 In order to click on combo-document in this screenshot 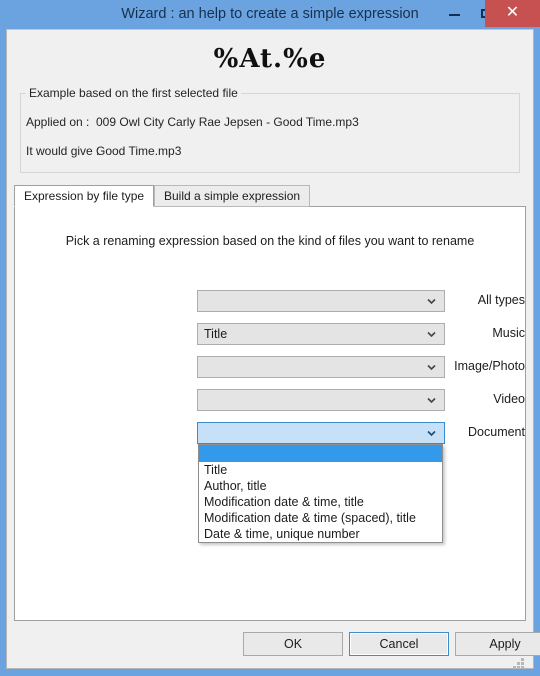, I will do `click(321, 433)`.